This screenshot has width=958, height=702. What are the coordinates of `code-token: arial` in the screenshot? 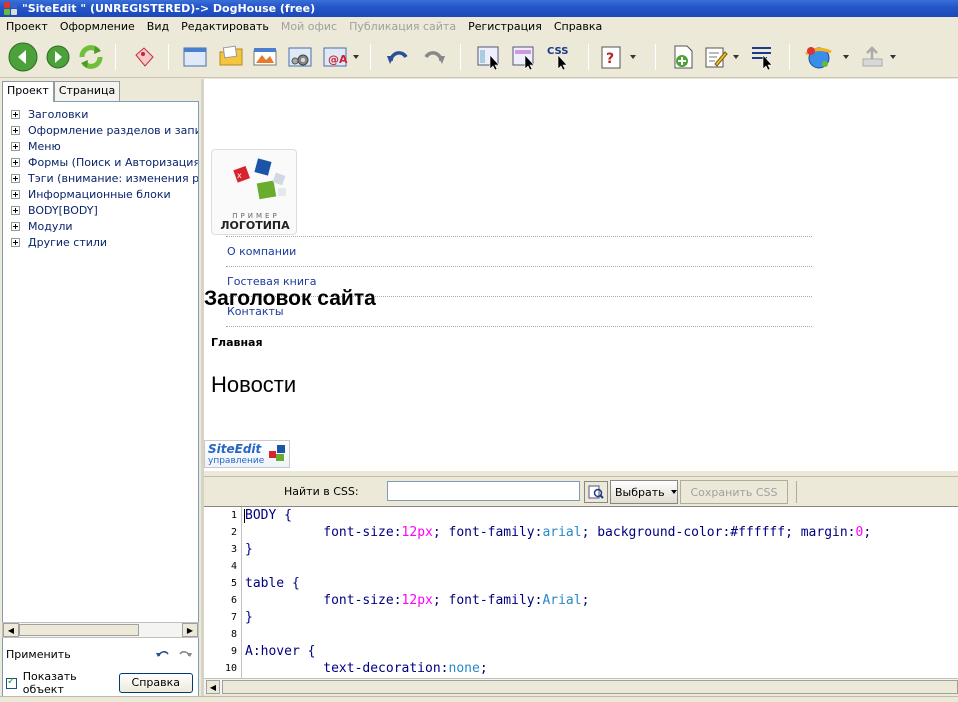 It's located at (562, 532).